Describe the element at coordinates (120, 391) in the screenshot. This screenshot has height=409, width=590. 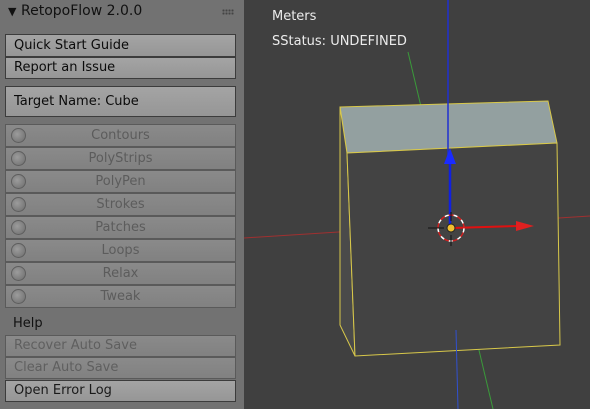
I see `open-error-log-button: Open Error Log` at that location.